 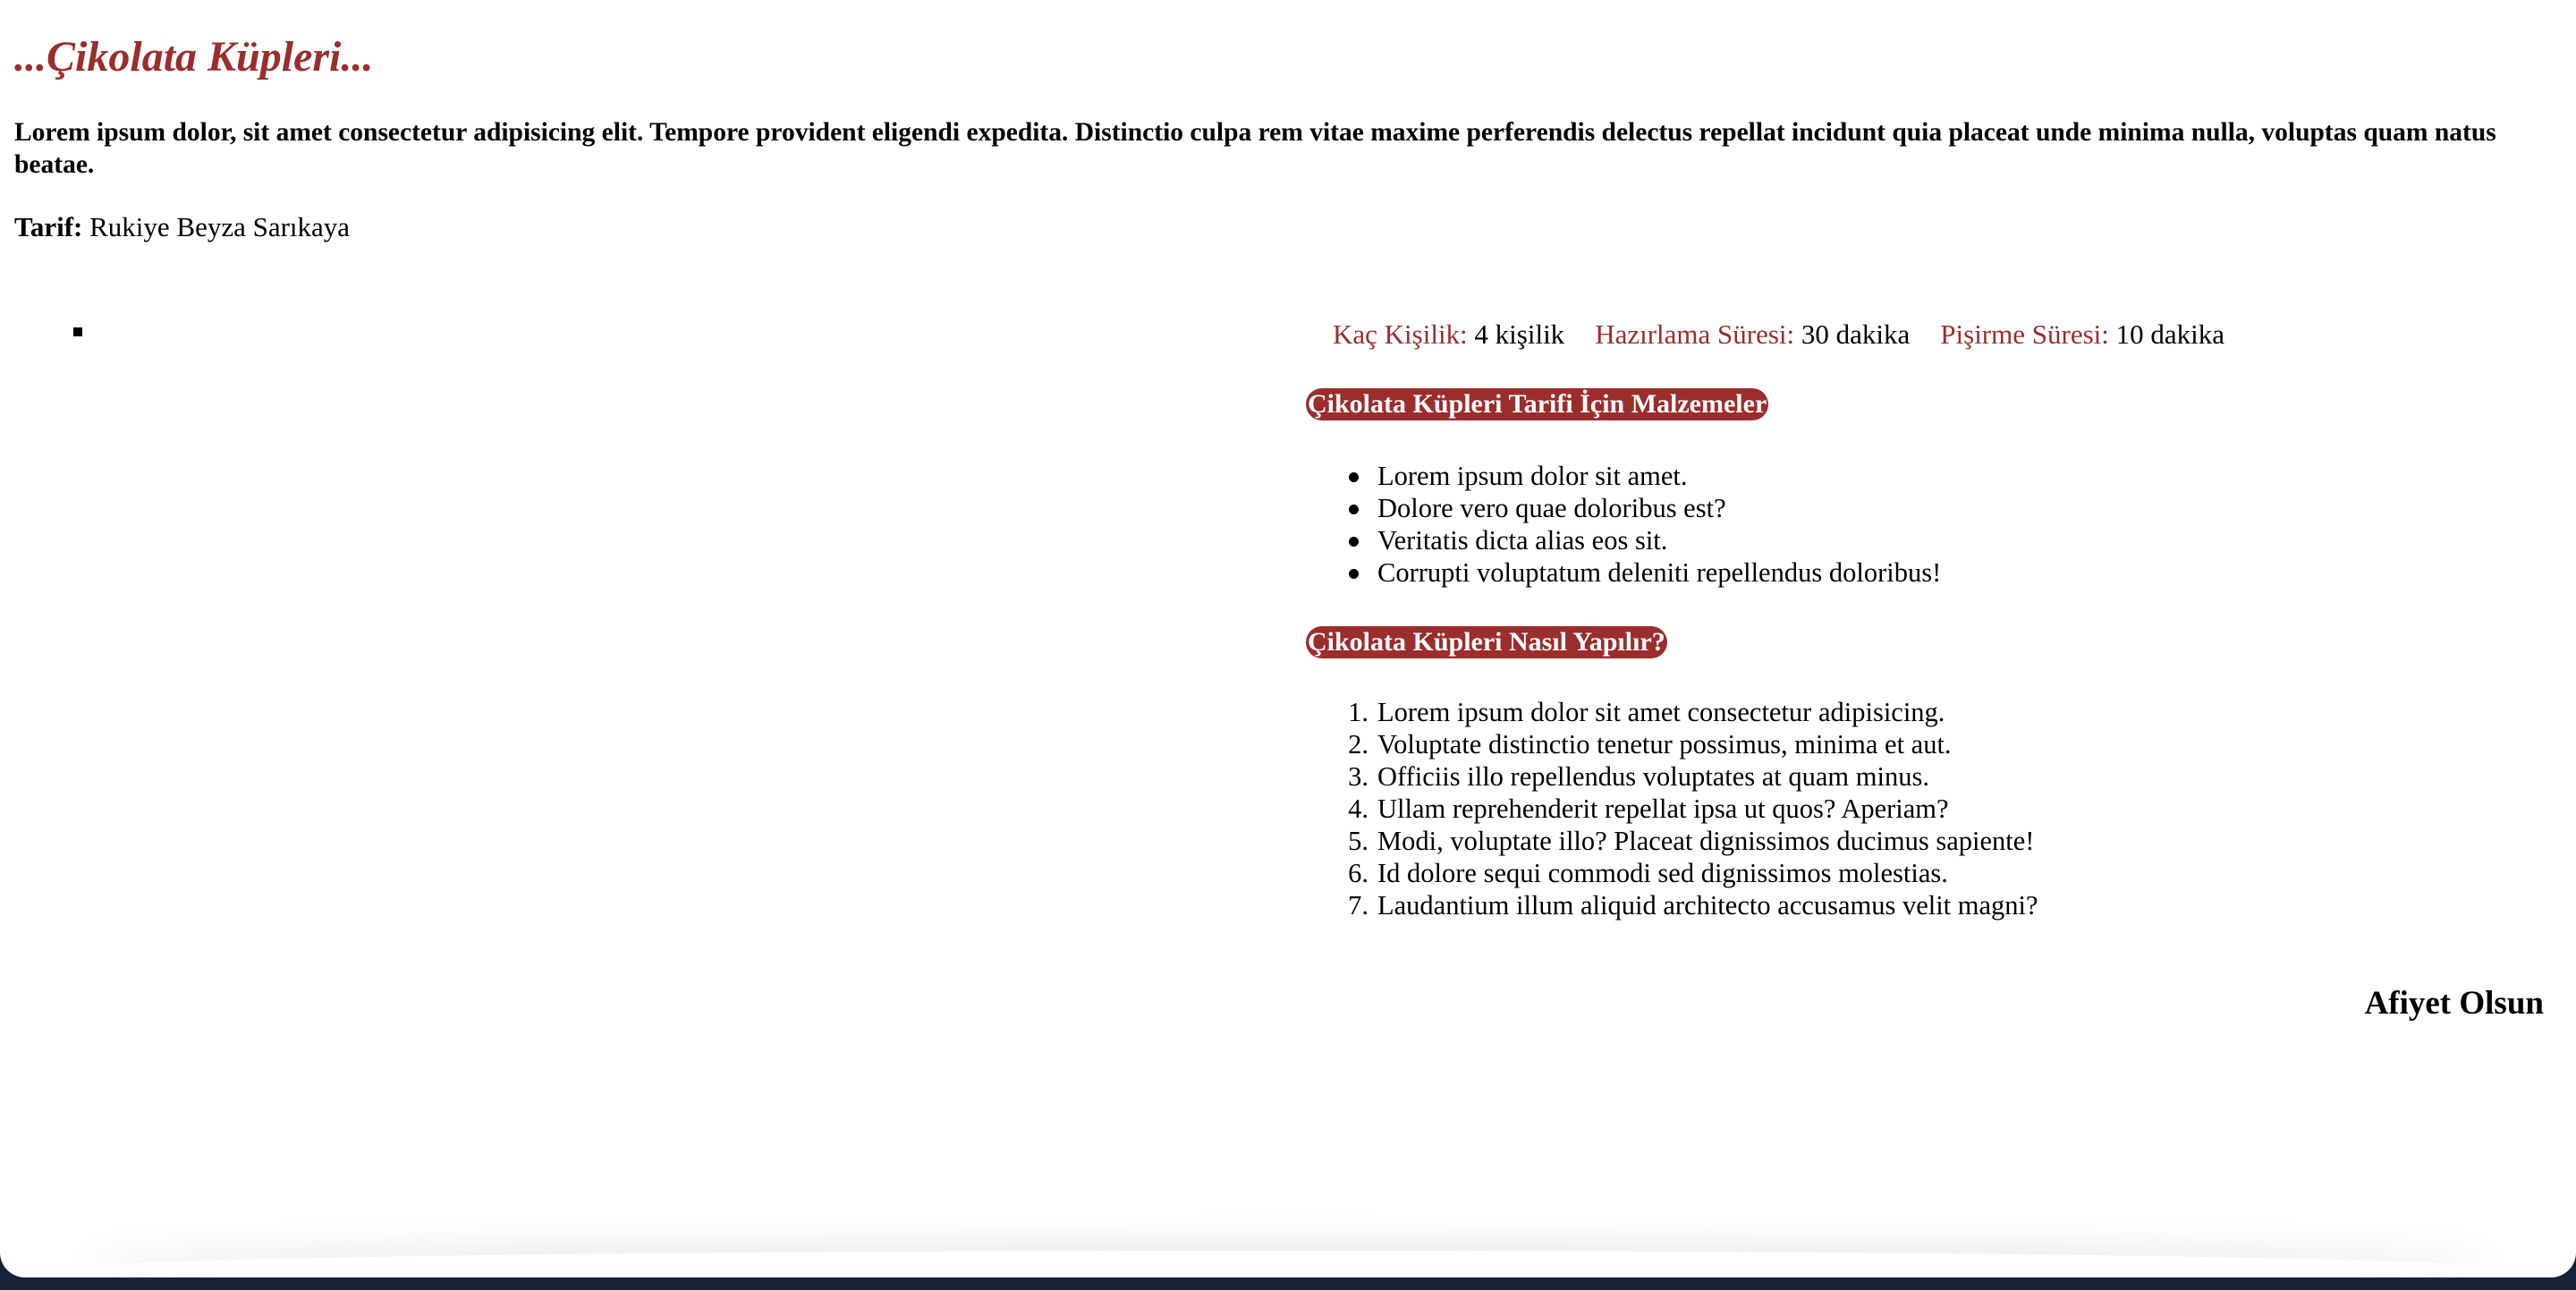 What do you see at coordinates (1358, 873) in the screenshot?
I see `step-number: 6.` at bounding box center [1358, 873].